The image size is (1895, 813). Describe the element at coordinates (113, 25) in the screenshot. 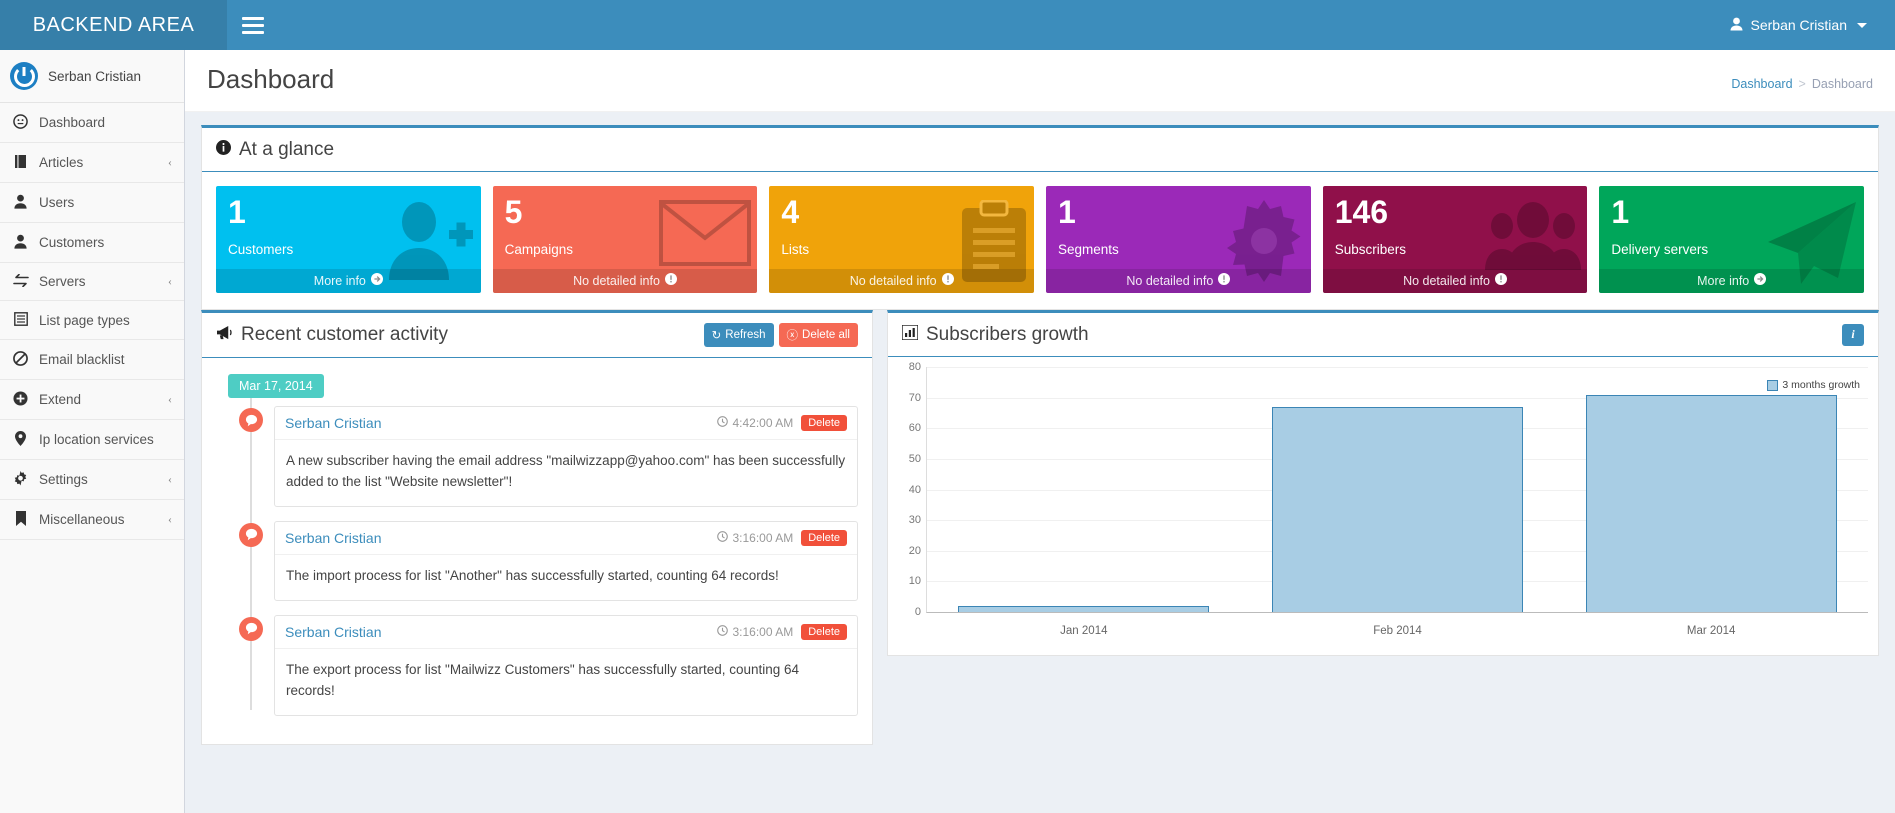

I see `brand-logo: BACKEND AREA` at that location.